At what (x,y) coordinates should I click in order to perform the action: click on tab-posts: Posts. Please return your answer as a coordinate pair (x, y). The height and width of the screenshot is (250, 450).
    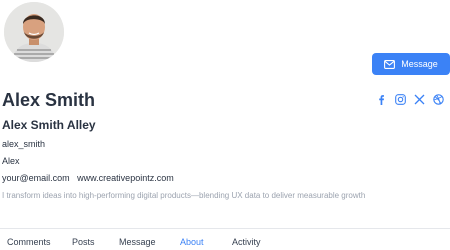
    Looking at the image, I should click on (83, 242).